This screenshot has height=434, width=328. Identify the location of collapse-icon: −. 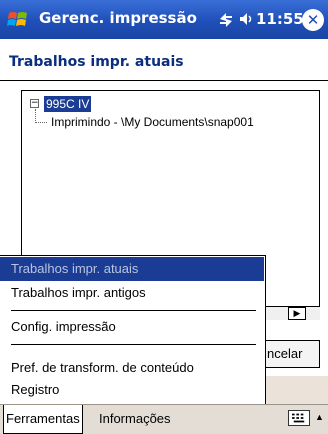
(34, 103).